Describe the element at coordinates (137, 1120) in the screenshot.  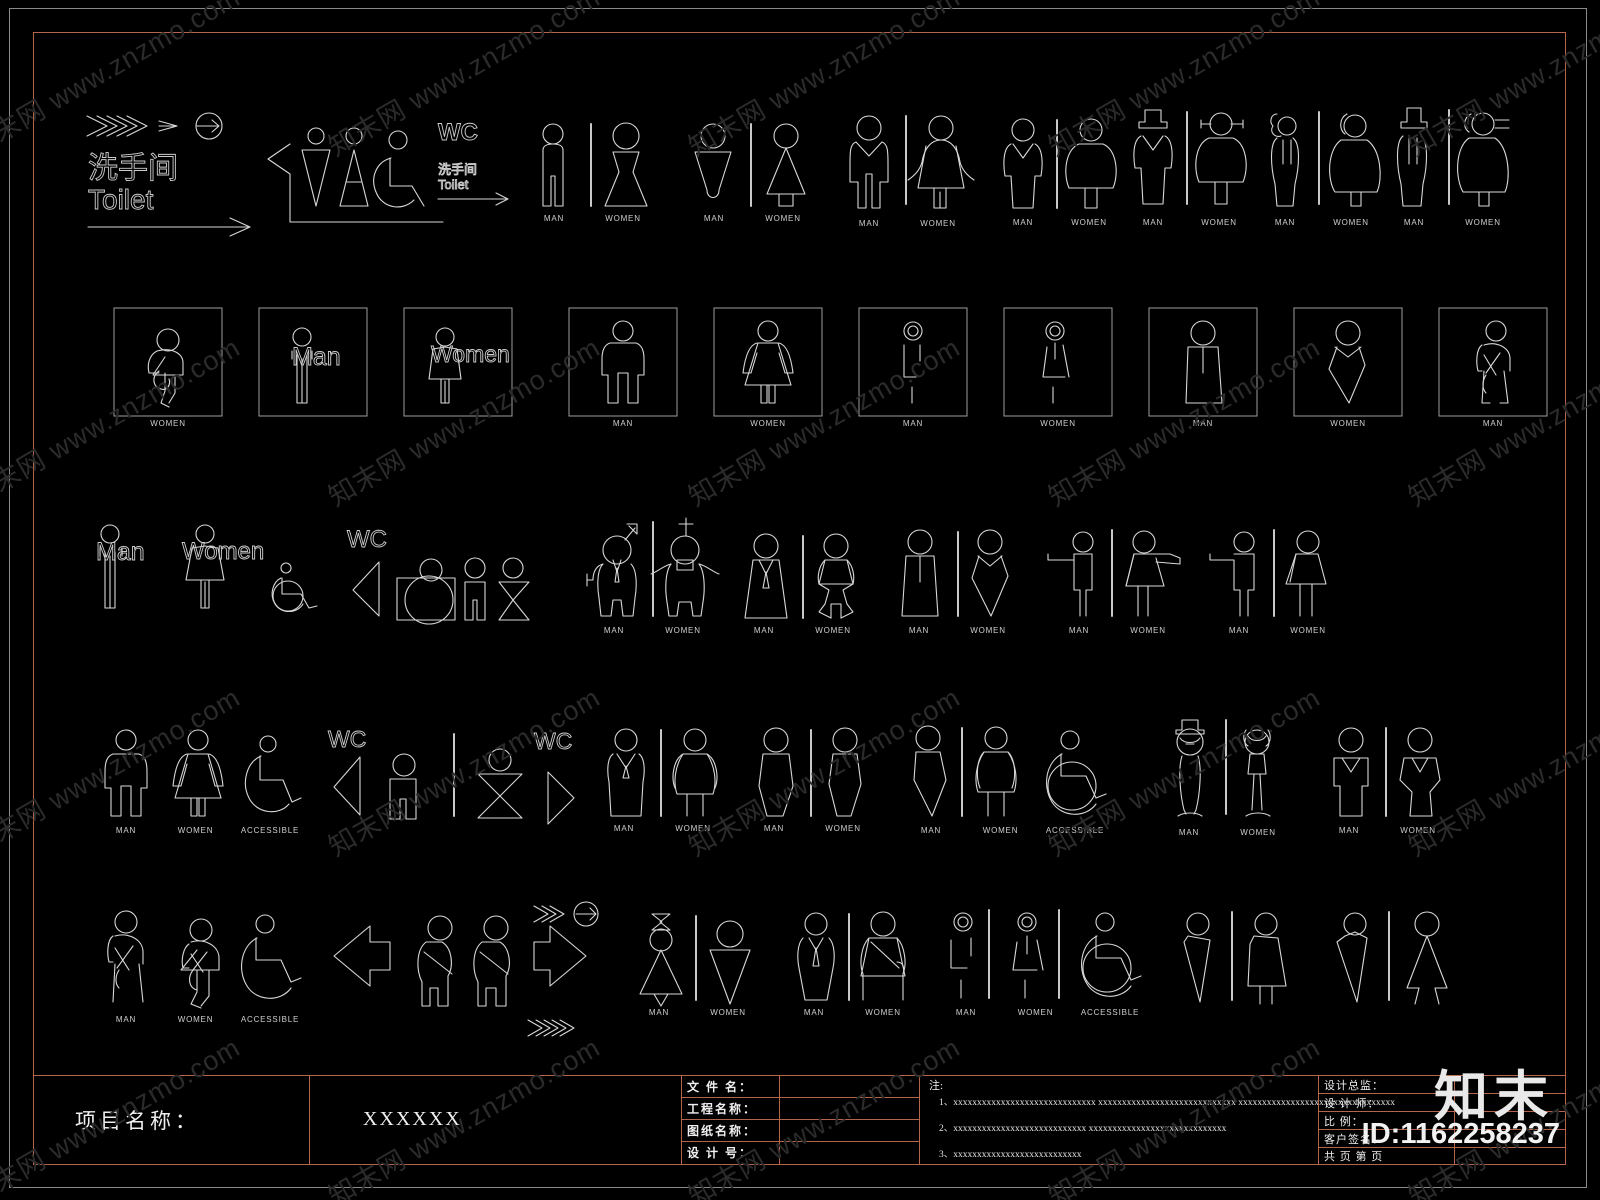
I see `project-name-label: 项目名称：` at that location.